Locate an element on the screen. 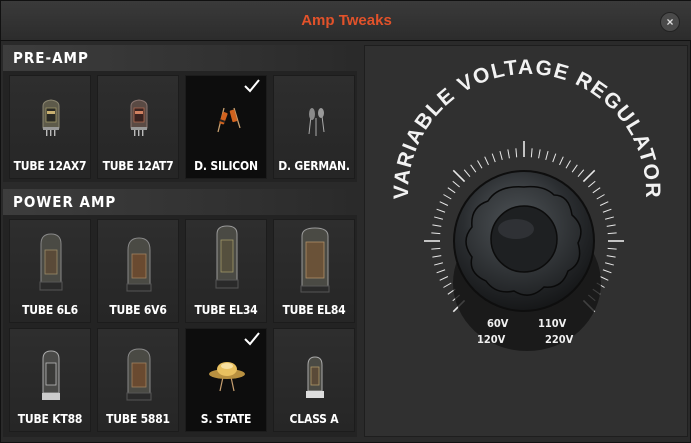 Image resolution: width=691 pixels, height=443 pixels. power-tile-el34: TUBE EL34 is located at coordinates (226, 271).